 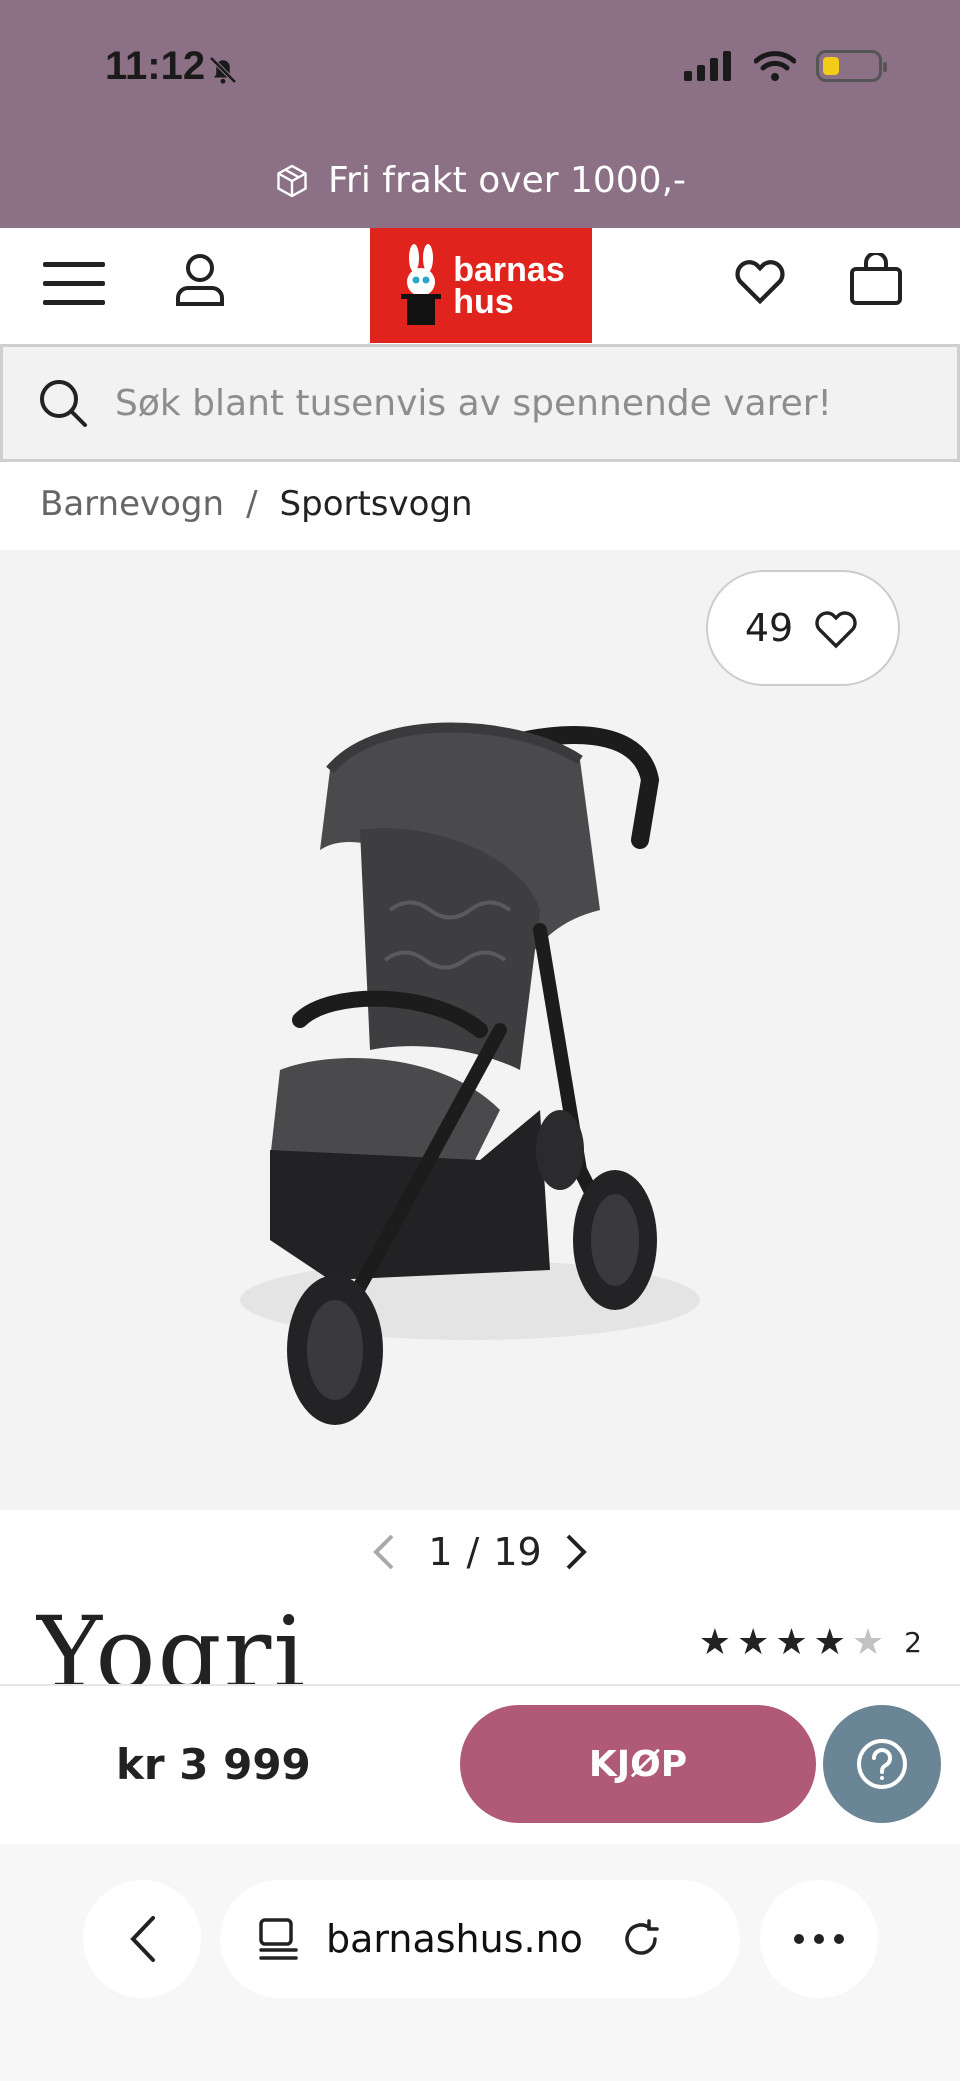 I want to click on site-logo: barnas hus, so click(x=481, y=285).